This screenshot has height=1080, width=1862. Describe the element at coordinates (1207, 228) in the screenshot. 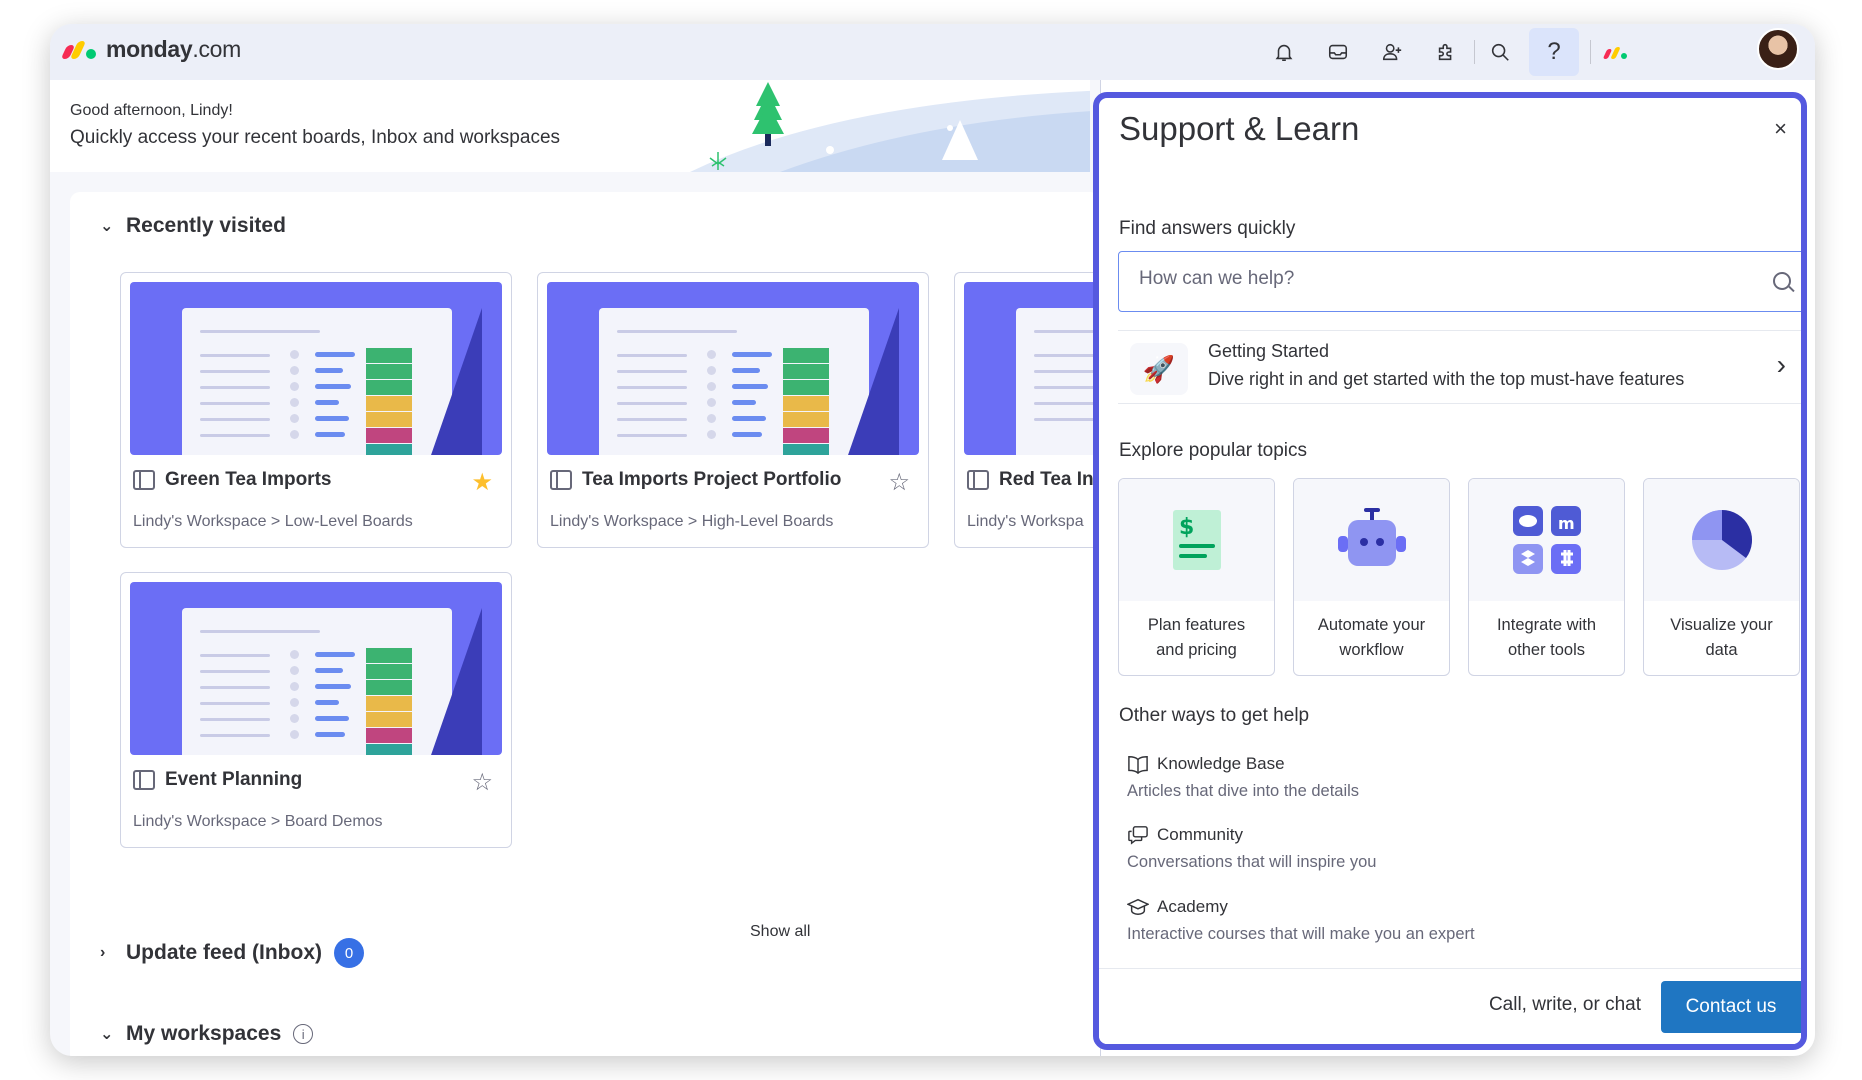

I see `find-answers-label: Find answers quickly` at that location.